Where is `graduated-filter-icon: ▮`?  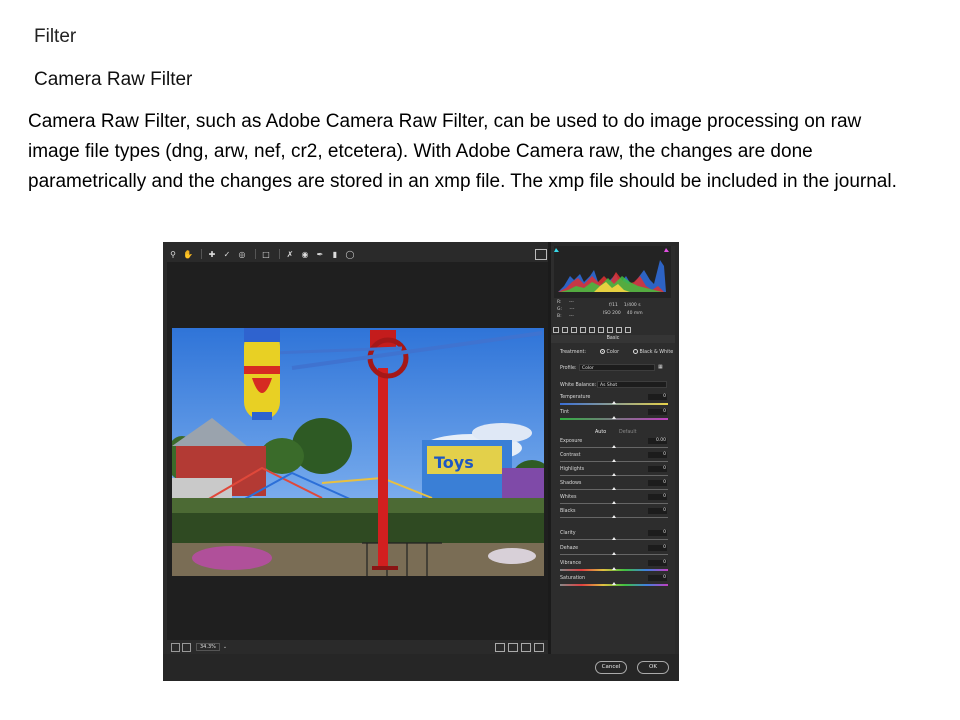
graduated-filter-icon: ▮ is located at coordinates (335, 254).